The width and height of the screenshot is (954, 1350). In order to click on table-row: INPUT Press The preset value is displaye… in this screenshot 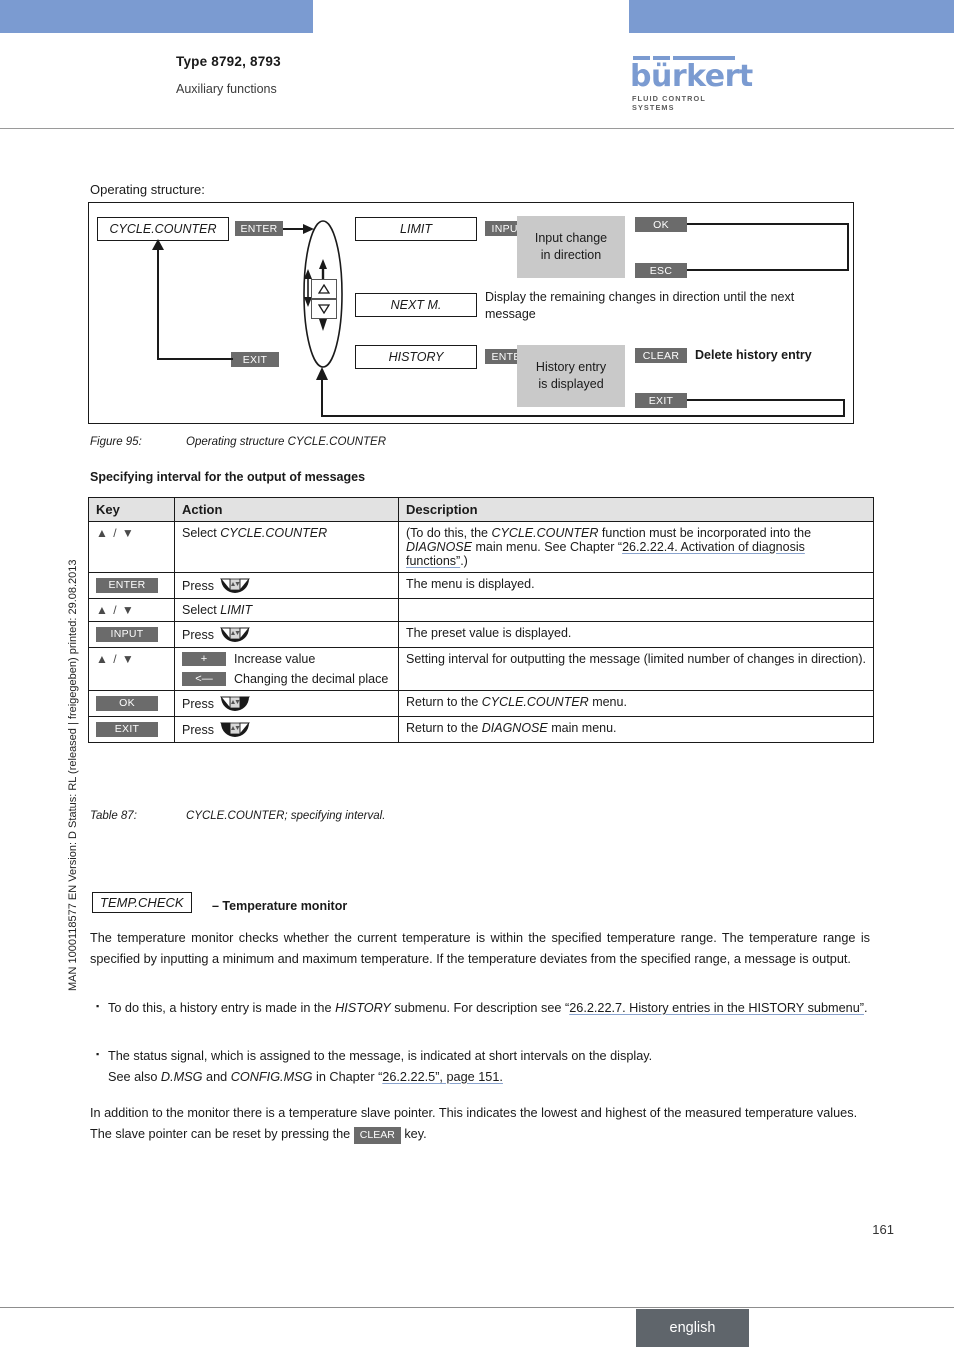, I will do `click(481, 634)`.